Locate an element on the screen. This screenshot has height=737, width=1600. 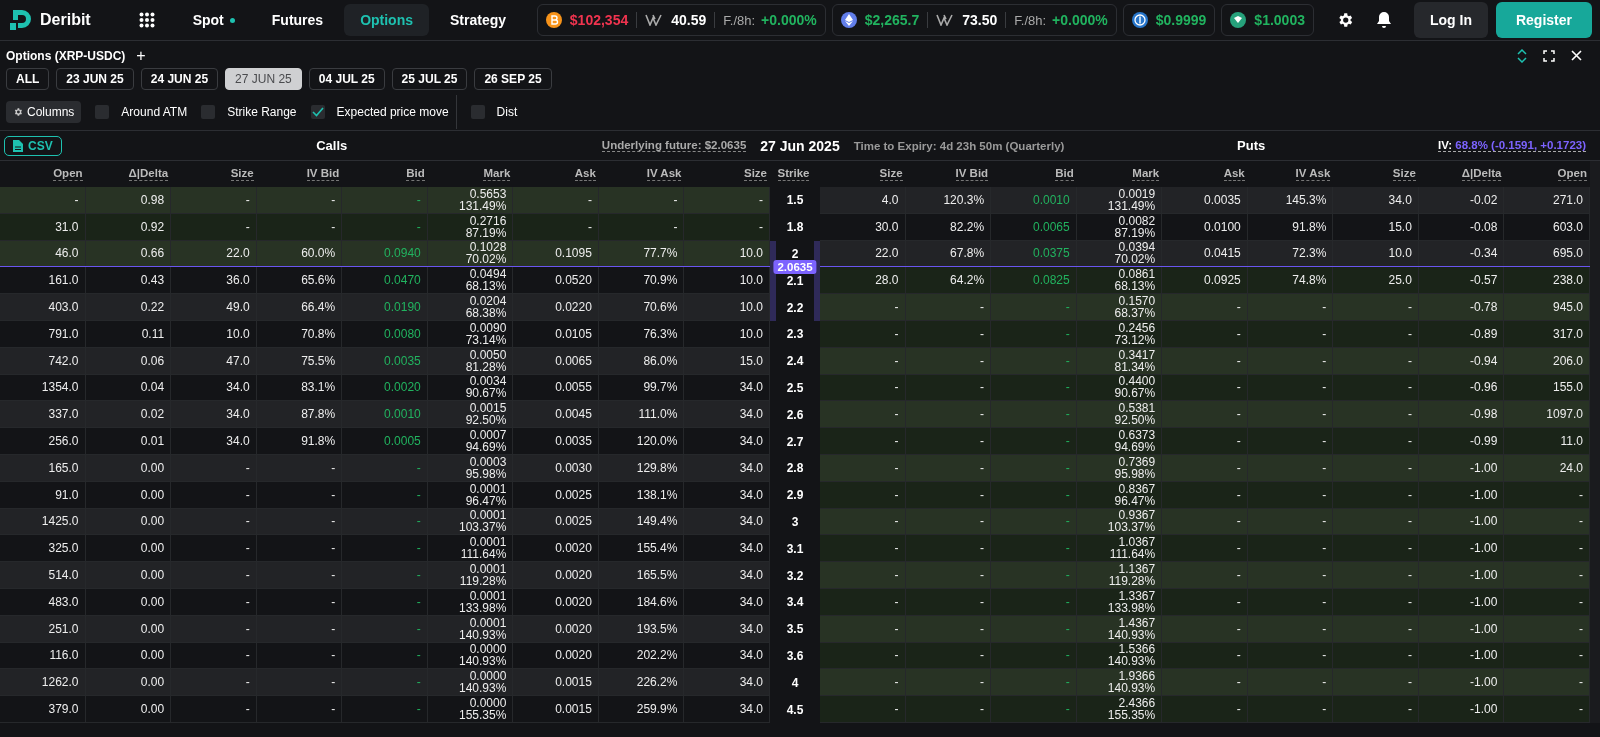
nav-tab: Spot is located at coordinates (213, 20).